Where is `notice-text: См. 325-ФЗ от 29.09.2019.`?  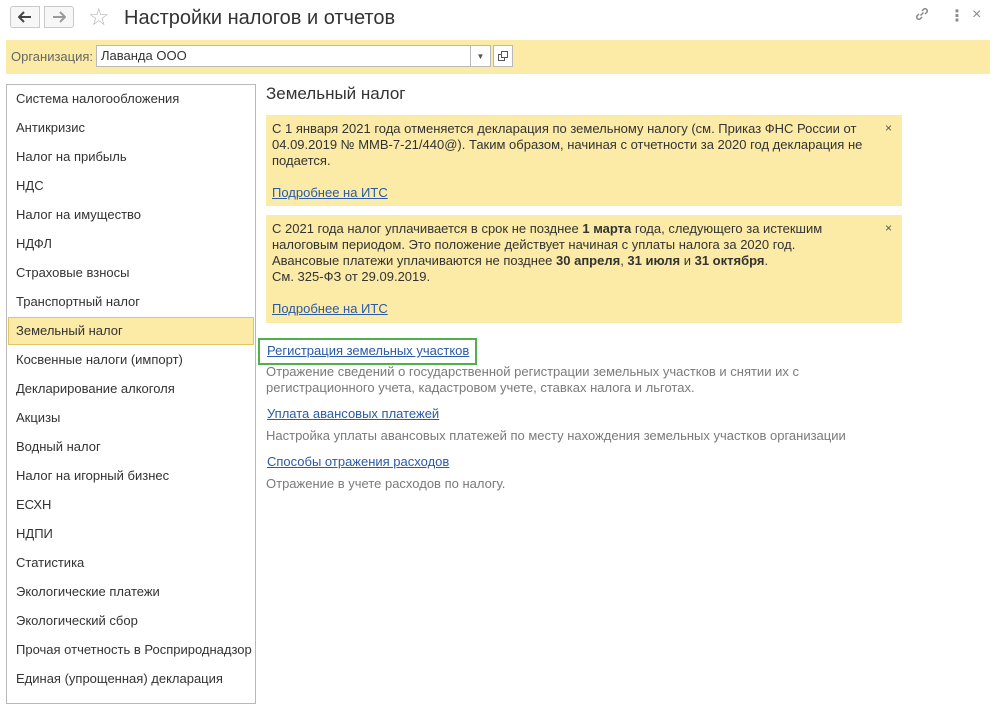
notice-text: См. 325-ФЗ от 29.09.2019. is located at coordinates (351, 276).